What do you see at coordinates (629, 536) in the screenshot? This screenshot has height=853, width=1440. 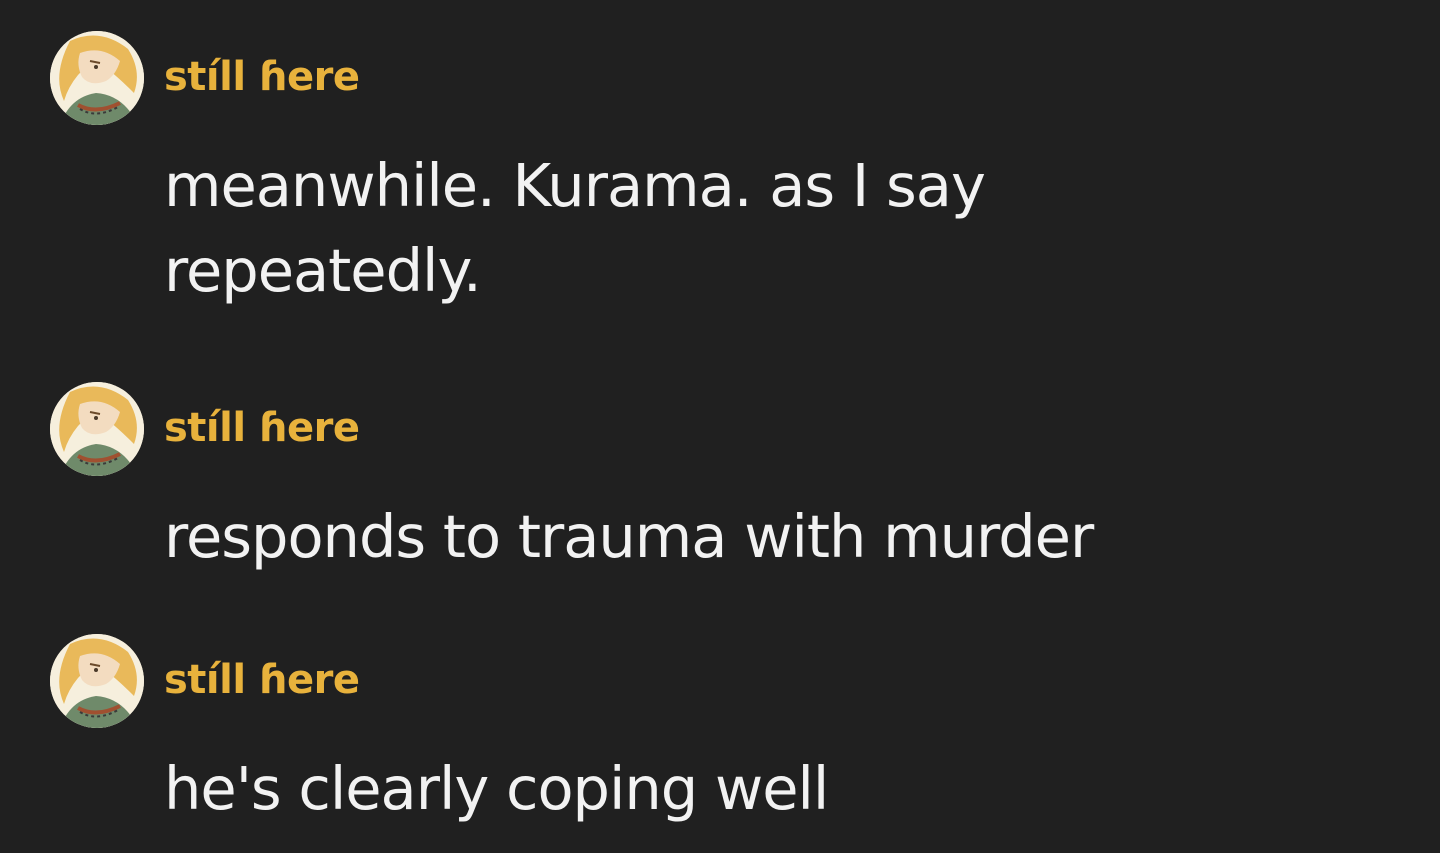 I see `message-text: responds to trauma with murder` at bounding box center [629, 536].